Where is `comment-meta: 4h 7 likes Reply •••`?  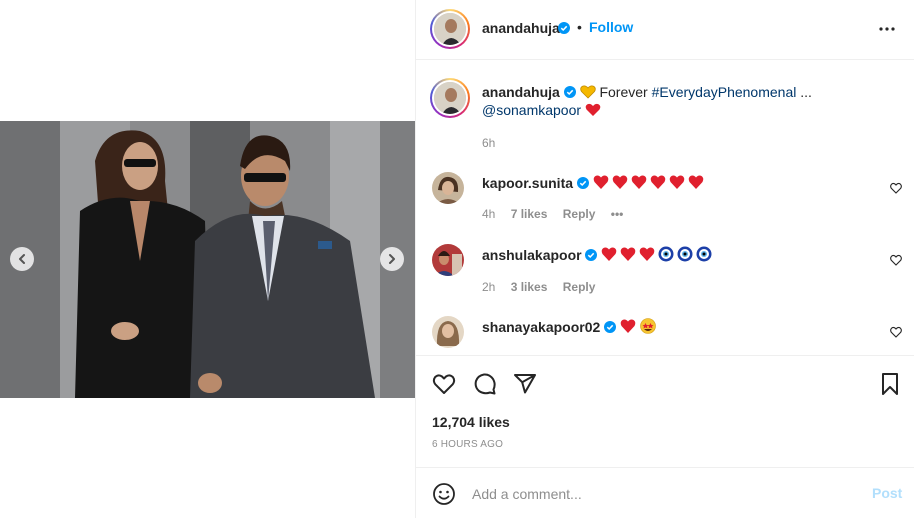
comment-meta: 4h 7 likes Reply ••• is located at coordinates (558, 214).